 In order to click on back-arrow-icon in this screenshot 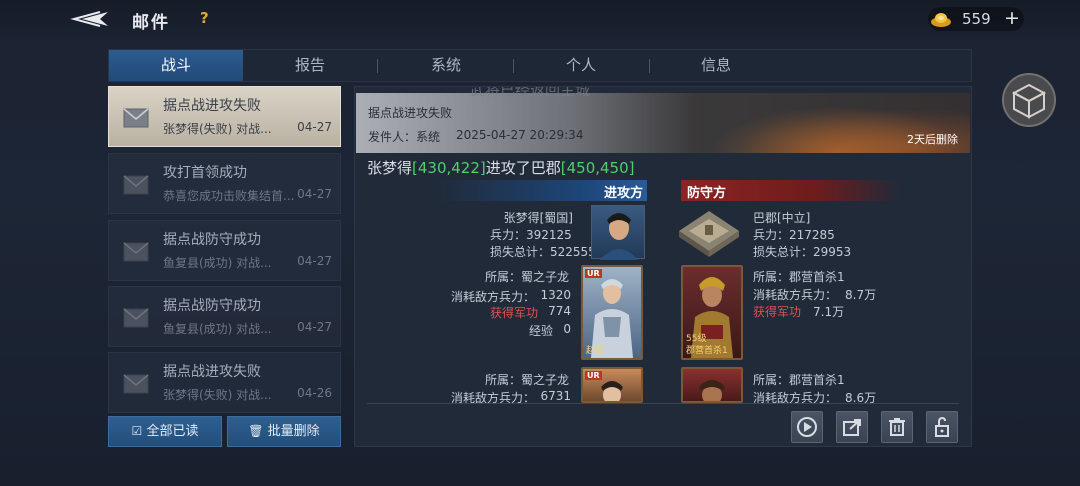, I will do `click(90, 19)`.